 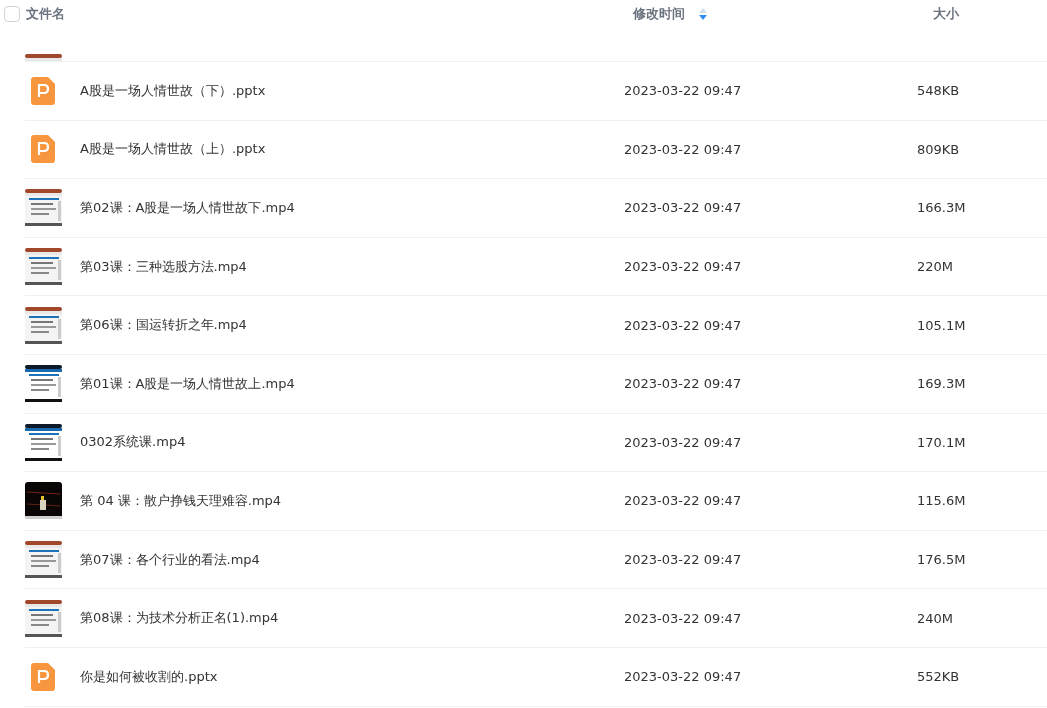 What do you see at coordinates (352, 149) in the screenshot?
I see `file-name: A股是一场人情世故（上）.pptx` at bounding box center [352, 149].